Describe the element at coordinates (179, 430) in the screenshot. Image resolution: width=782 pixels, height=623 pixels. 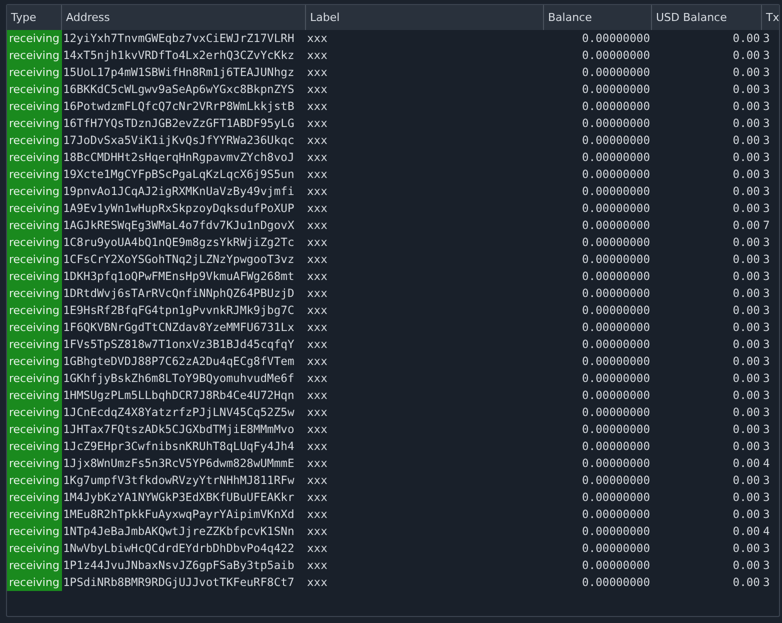
I see `table-cell-text: 1JHTax7FQtszADk5CJGXbdTMjiE8MMmMvo` at that location.